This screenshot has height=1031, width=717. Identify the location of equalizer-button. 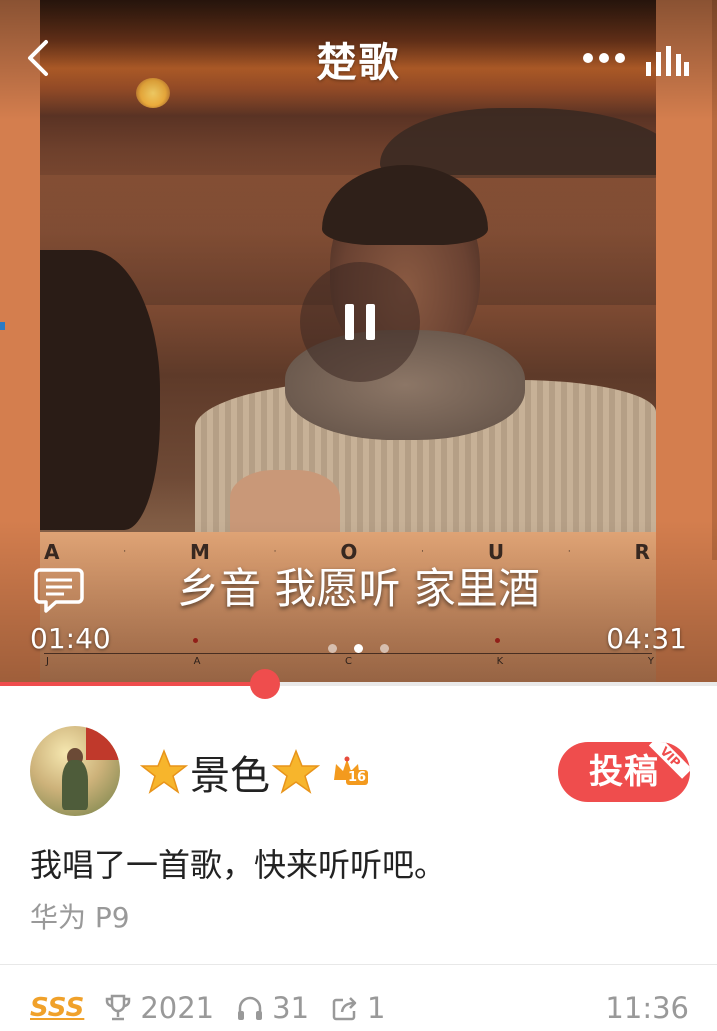
(667, 61).